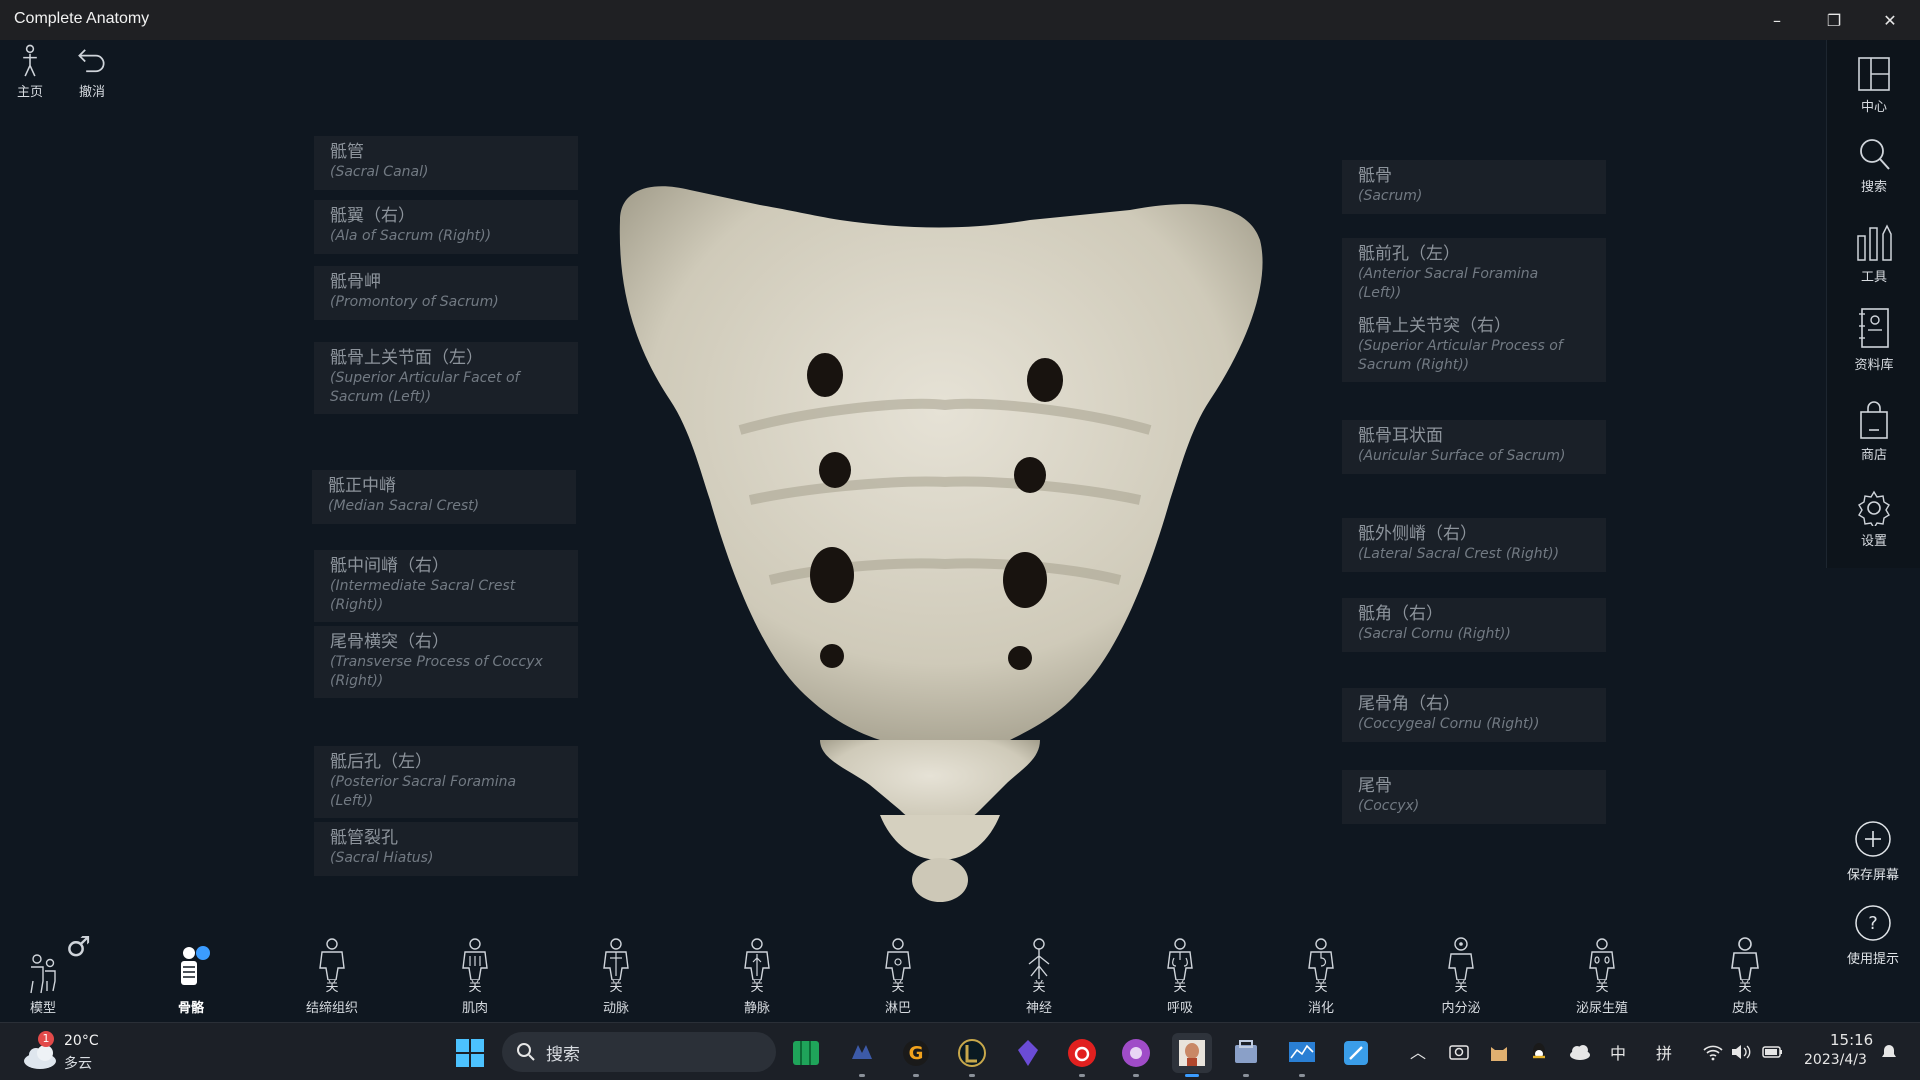  I want to click on system-lymph: 关 淋巴, so click(898, 976).